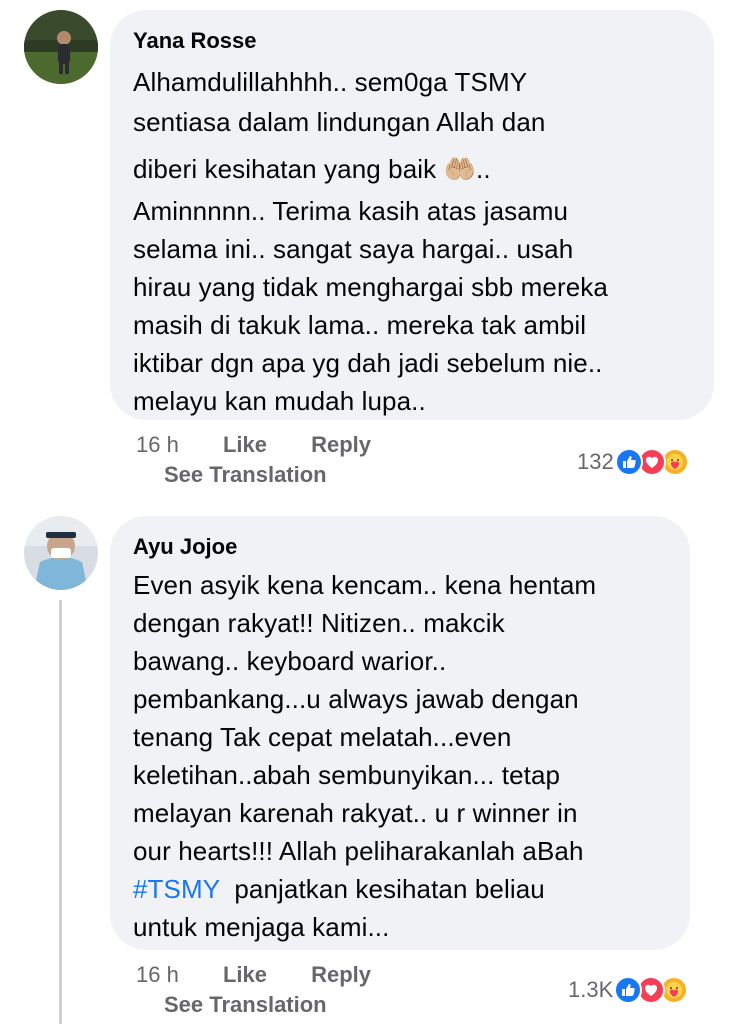  What do you see at coordinates (290, 661) in the screenshot?
I see `comment-line: bawang.. keyboard warior..` at bounding box center [290, 661].